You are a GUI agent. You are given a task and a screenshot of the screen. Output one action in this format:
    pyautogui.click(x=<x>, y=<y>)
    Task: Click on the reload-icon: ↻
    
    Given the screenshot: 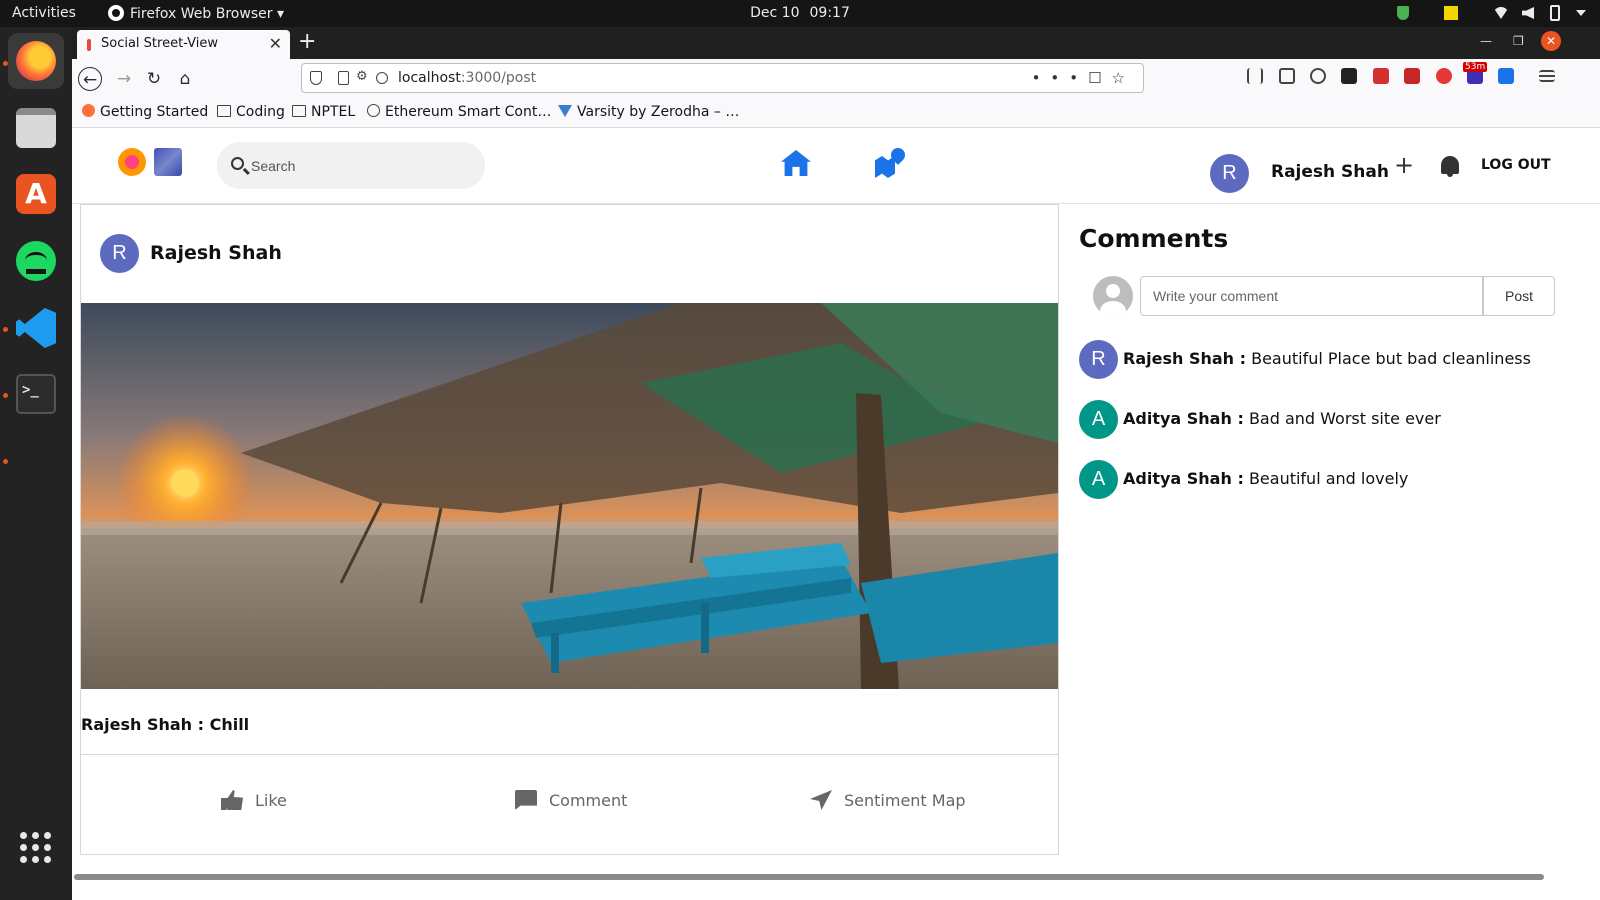 What is the action you would take?
    pyautogui.click(x=154, y=79)
    